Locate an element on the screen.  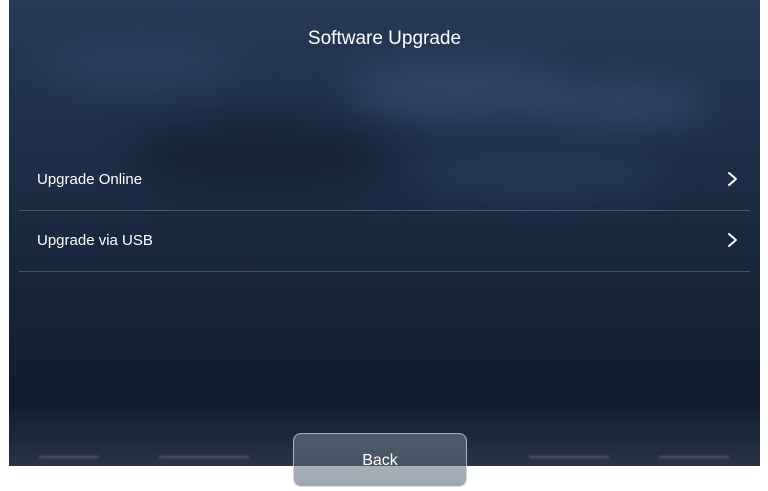
back-button-label: Back is located at coordinates (380, 460).